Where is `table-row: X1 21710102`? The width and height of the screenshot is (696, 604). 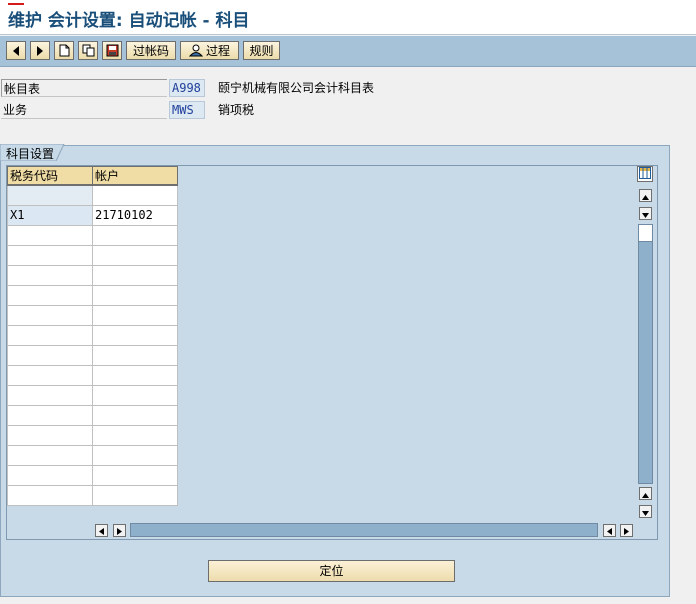
table-row: X1 21710102 is located at coordinates (92, 215).